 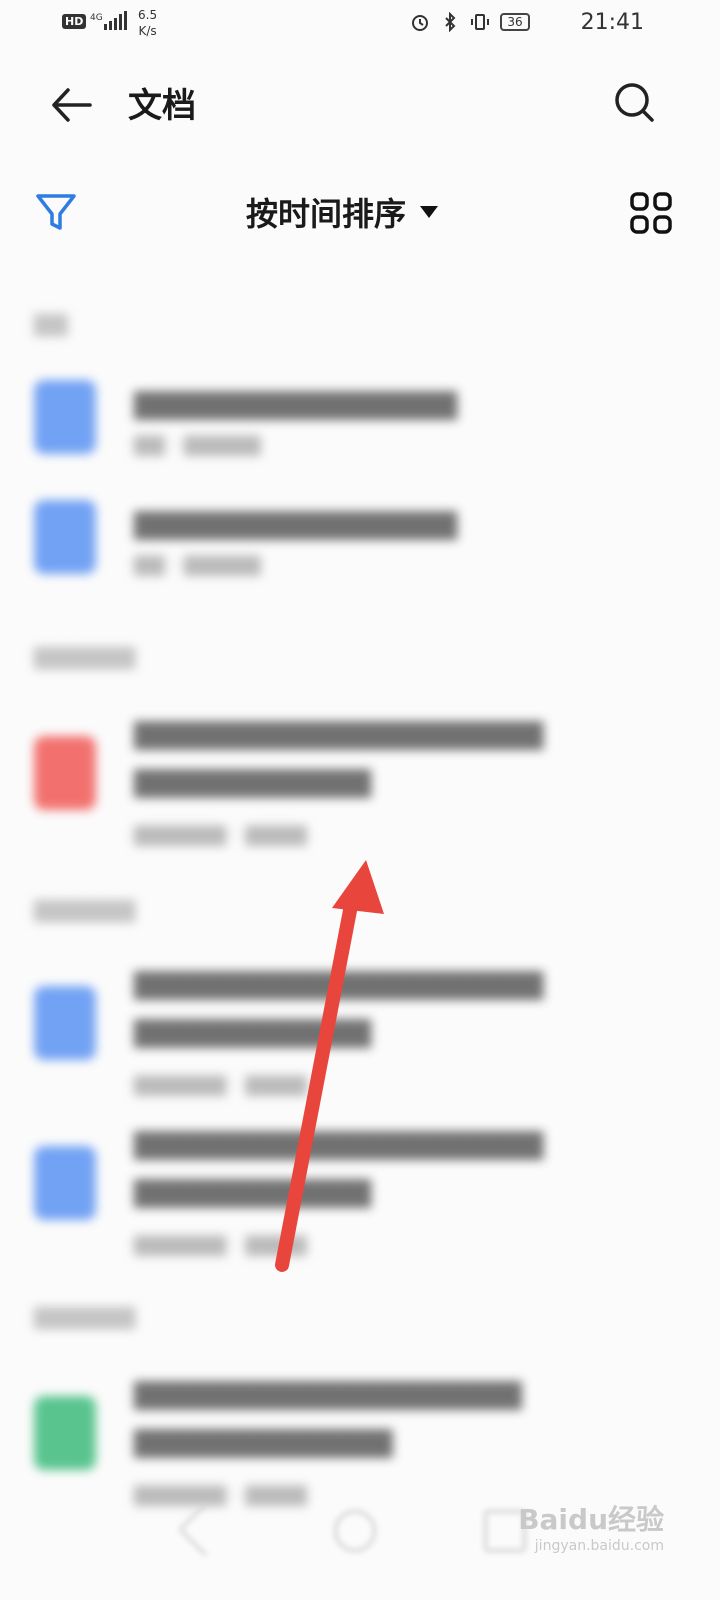 I want to click on watermark-url: jingyan.baidu.com, so click(x=599, y=1546).